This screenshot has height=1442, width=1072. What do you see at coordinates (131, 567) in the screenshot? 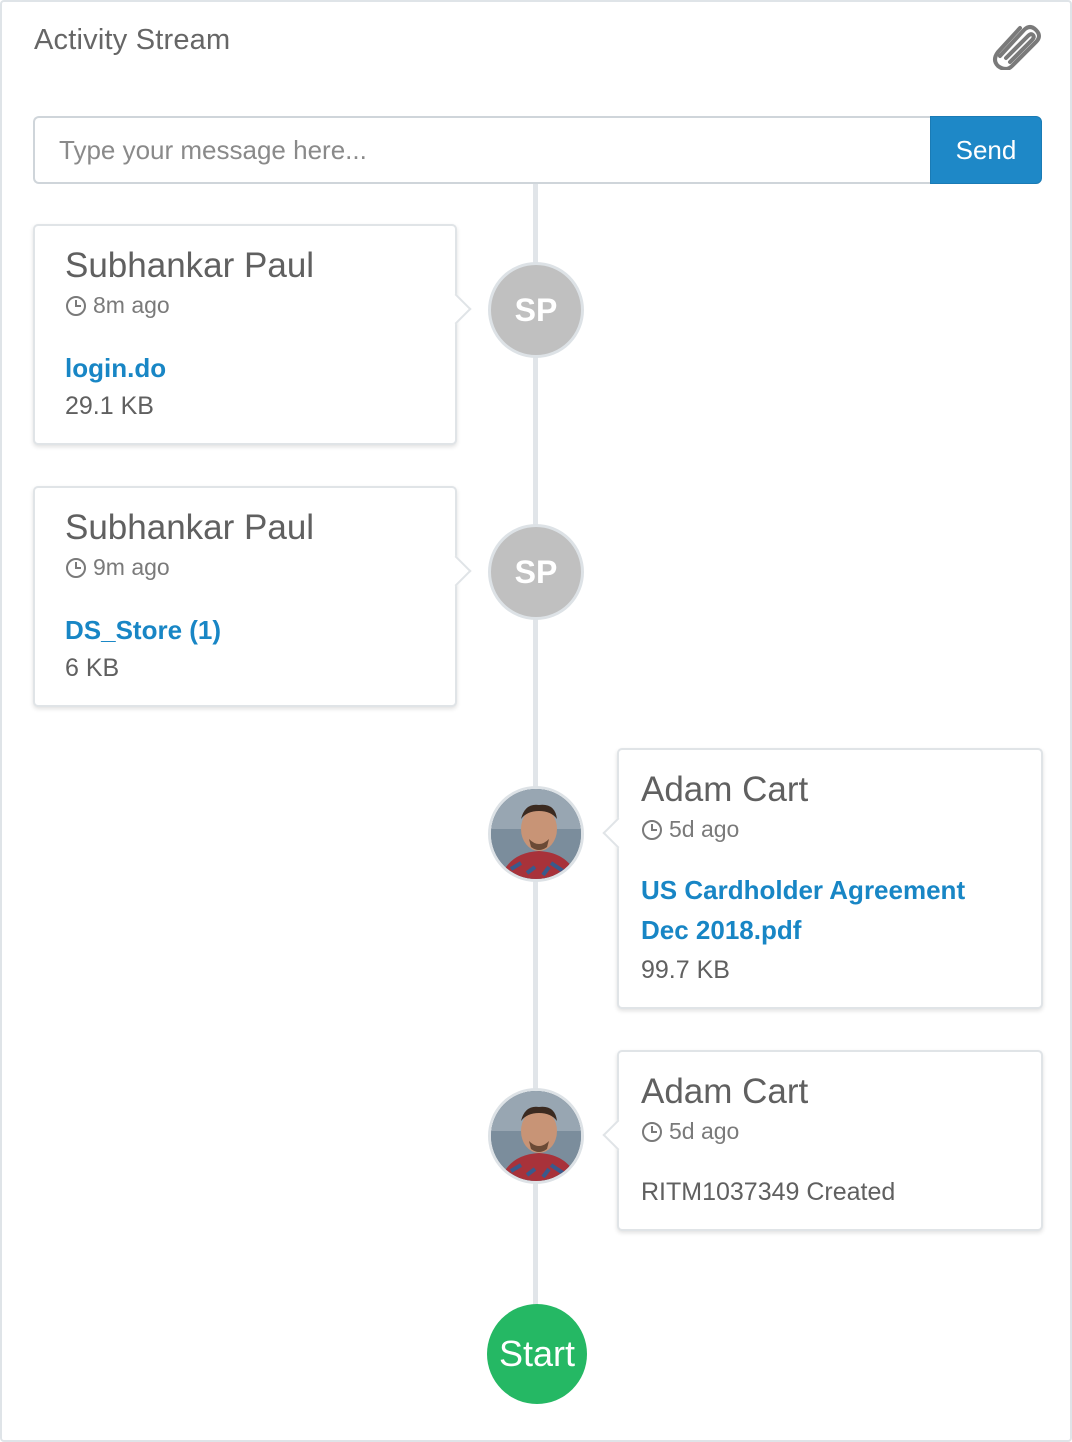
I see `card-time-text: 9m ago` at bounding box center [131, 567].